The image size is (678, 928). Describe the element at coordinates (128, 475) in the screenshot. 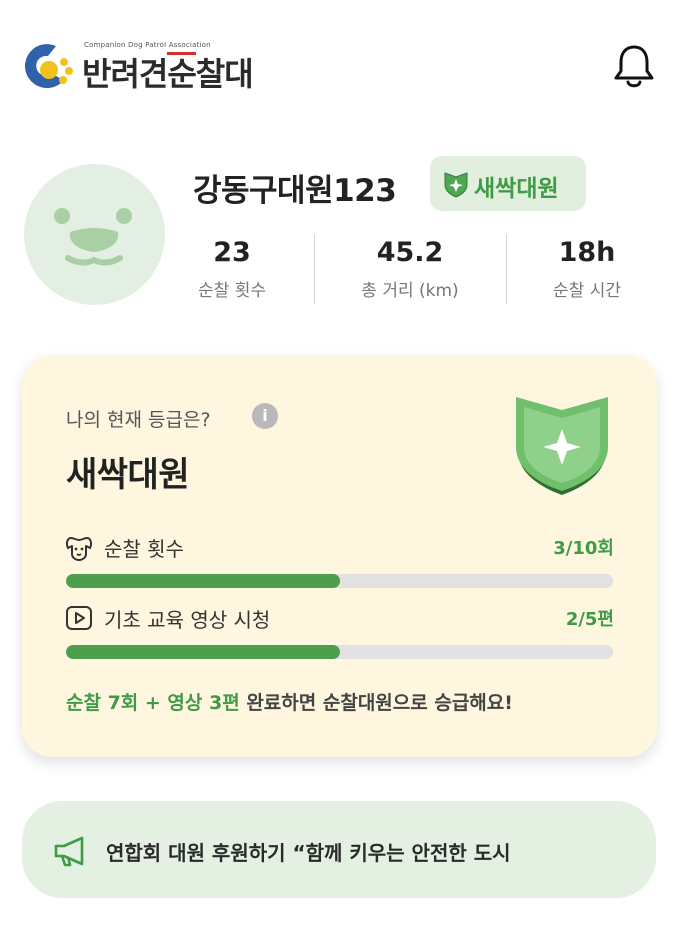

I see `current-grade-name: 새싹대원` at that location.